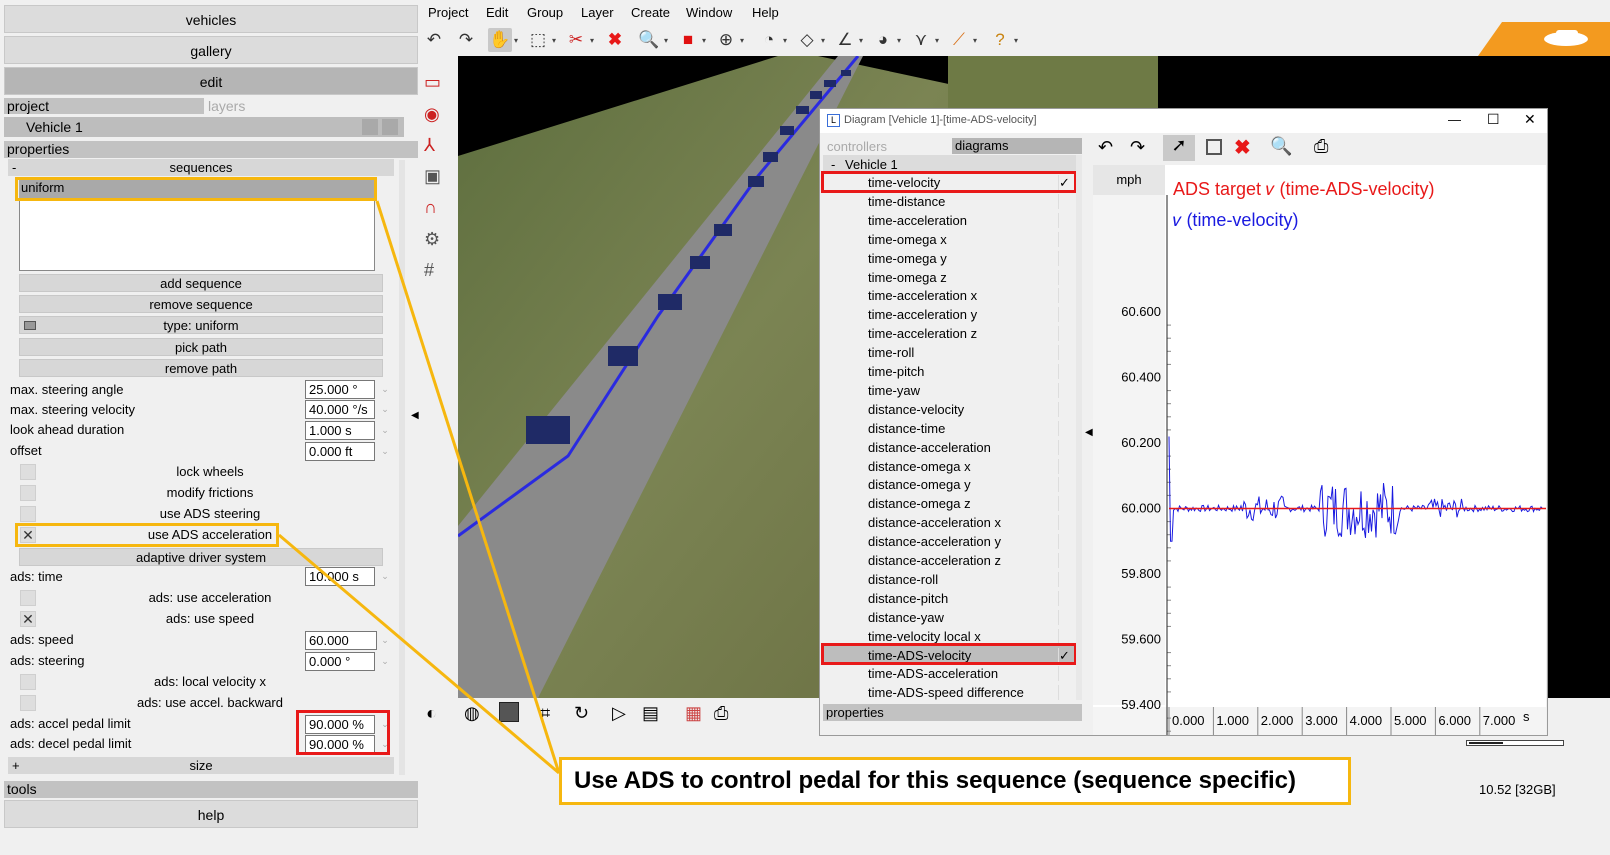 The height and width of the screenshot is (855, 1610). I want to click on tab-diagrams: diagrams, so click(1017, 146).